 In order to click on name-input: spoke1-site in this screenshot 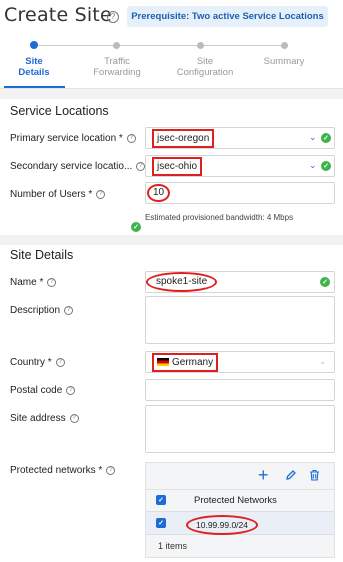, I will do `click(240, 282)`.